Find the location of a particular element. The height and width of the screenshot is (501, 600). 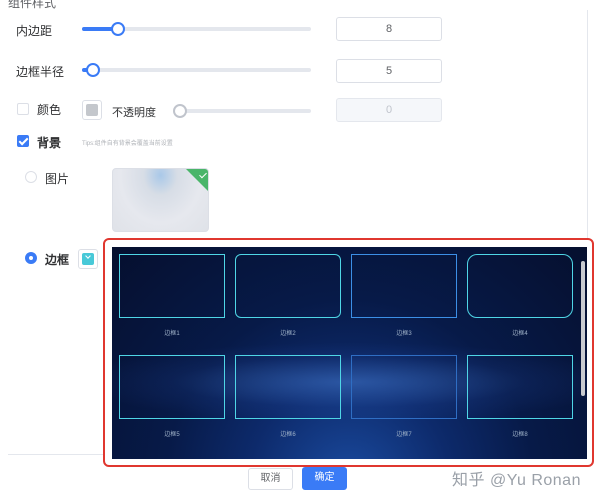

opacity-label: 不透明度 is located at coordinates (134, 113).